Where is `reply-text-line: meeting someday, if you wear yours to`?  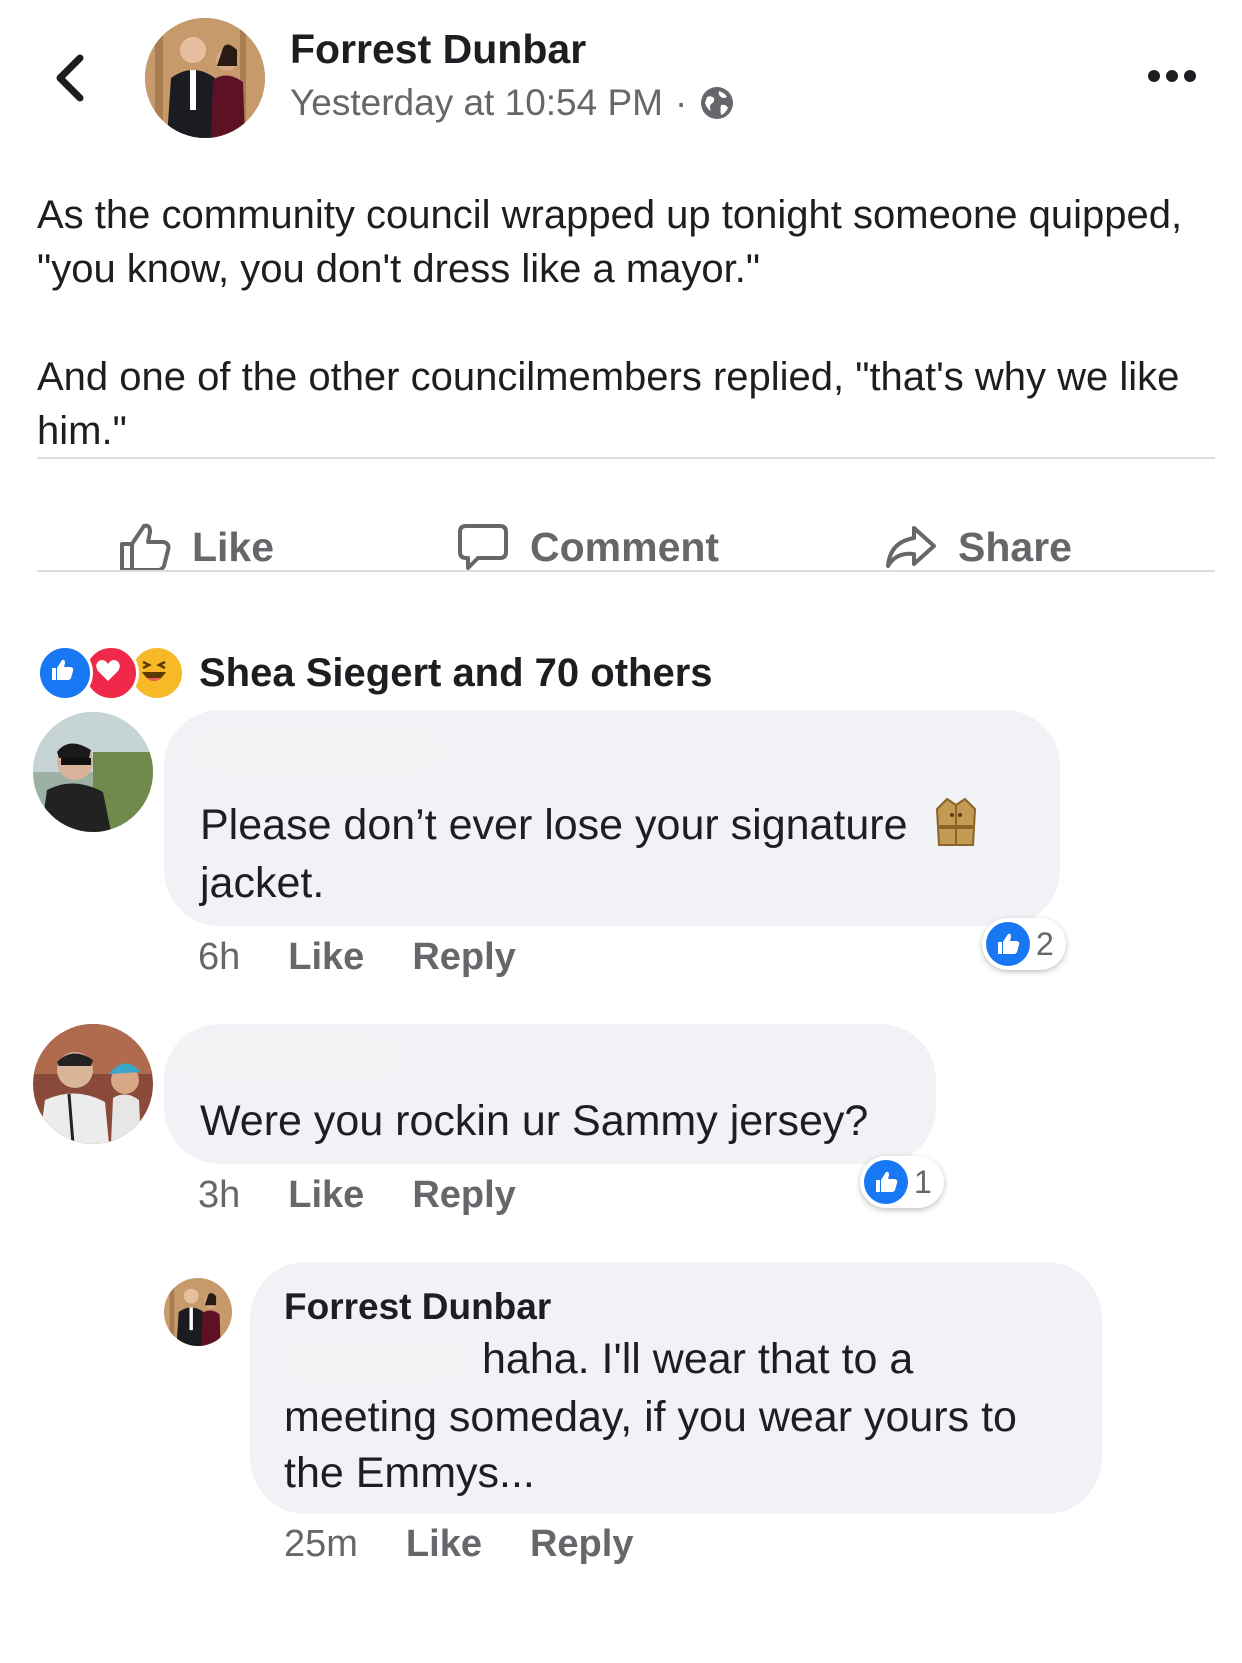 reply-text-line: meeting someday, if you wear yours to is located at coordinates (650, 1417).